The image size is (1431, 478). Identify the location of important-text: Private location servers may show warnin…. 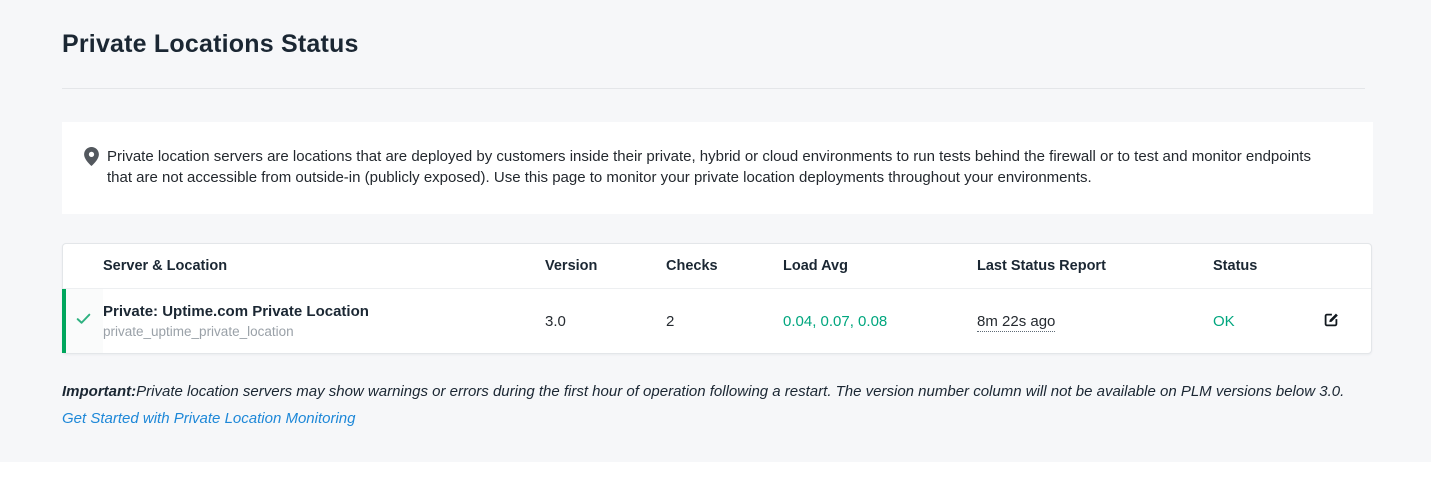
(740, 391).